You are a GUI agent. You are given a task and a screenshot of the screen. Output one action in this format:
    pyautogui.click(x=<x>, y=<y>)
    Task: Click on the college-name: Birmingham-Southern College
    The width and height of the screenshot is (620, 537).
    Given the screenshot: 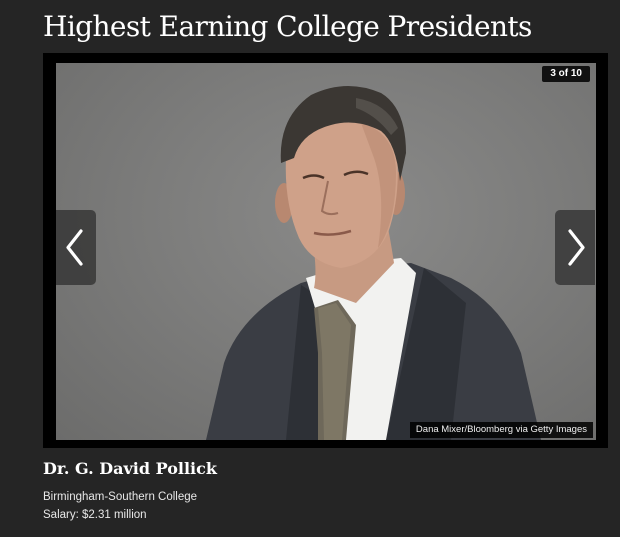 What is the action you would take?
    pyautogui.click(x=120, y=497)
    